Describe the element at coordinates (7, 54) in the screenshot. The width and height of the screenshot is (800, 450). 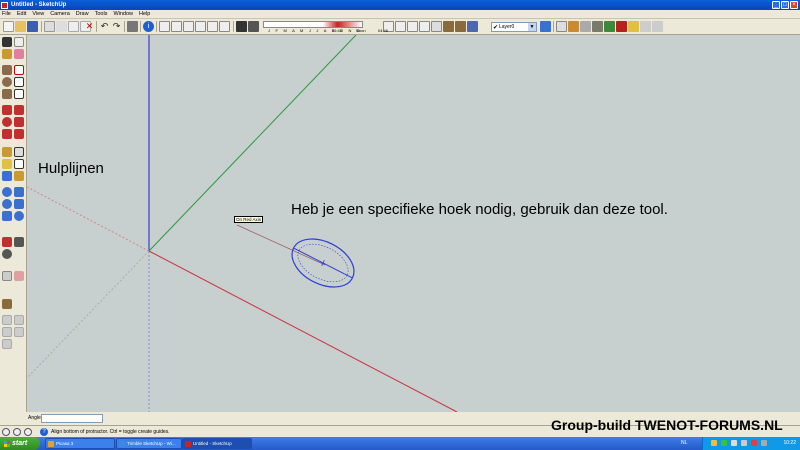
I see `paint-bucket-icon` at that location.